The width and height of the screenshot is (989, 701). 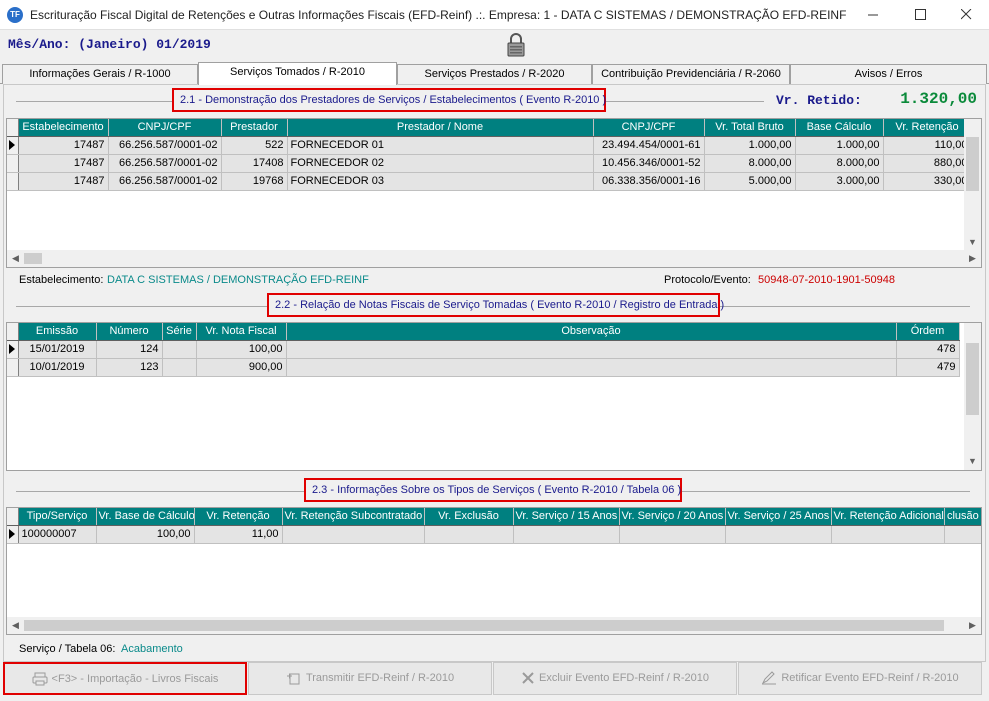 I want to click on col-header: Série, so click(x=179, y=332).